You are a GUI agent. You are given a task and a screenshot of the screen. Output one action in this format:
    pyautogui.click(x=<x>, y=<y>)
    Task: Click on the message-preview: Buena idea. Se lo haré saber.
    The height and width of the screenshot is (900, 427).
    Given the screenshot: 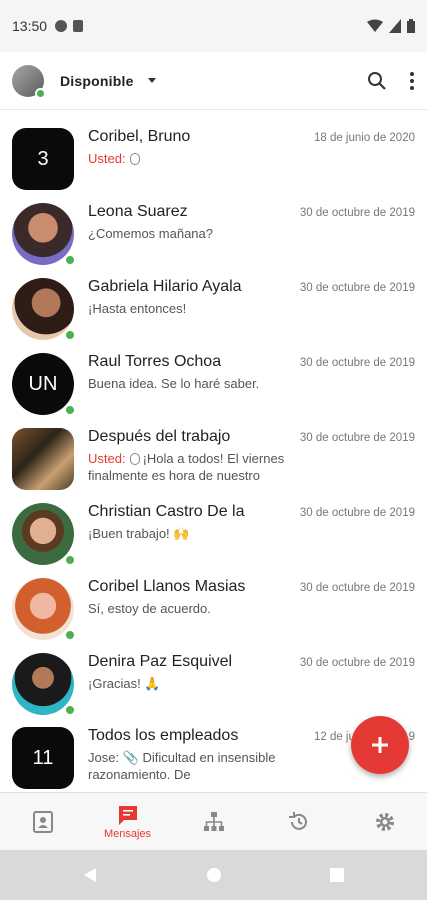 What is the action you would take?
    pyautogui.click(x=174, y=383)
    